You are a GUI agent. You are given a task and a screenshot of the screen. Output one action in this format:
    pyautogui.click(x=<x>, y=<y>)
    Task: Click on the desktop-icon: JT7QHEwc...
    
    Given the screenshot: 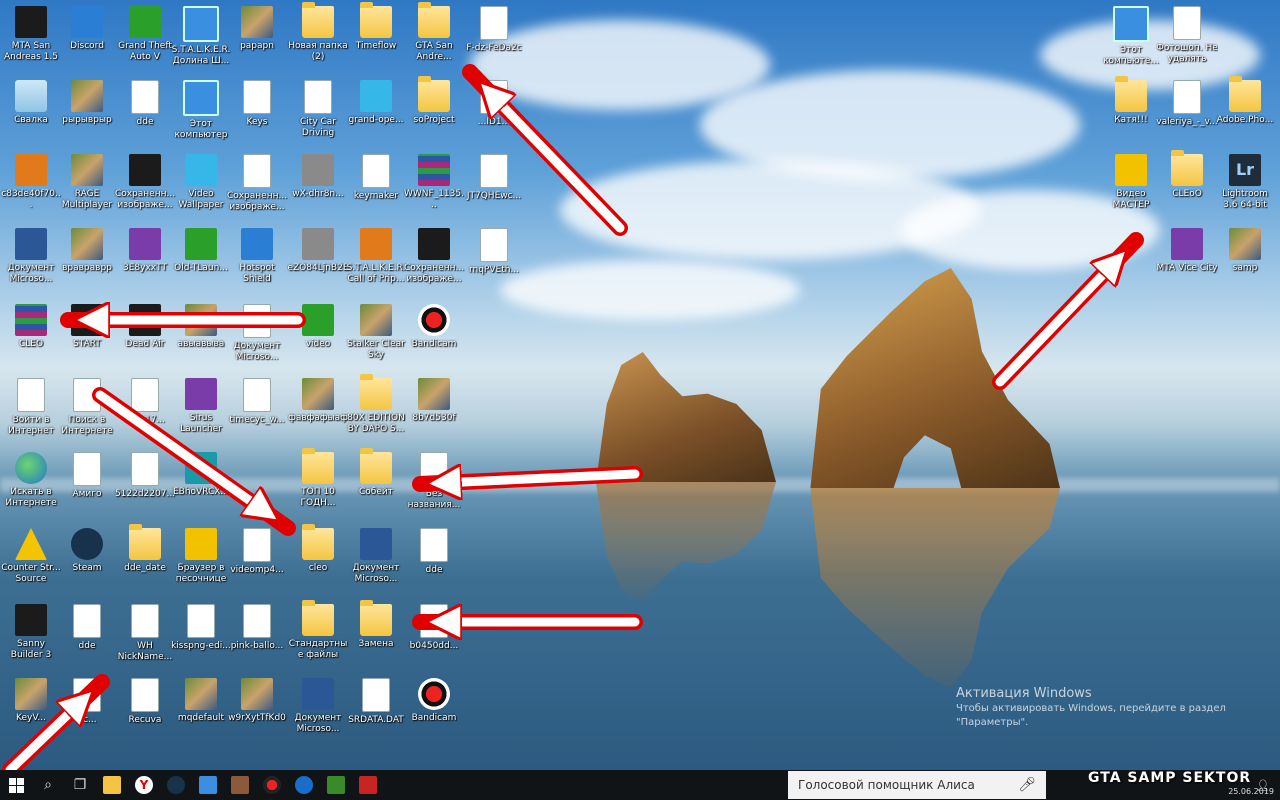 What is the action you would take?
    pyautogui.click(x=494, y=178)
    